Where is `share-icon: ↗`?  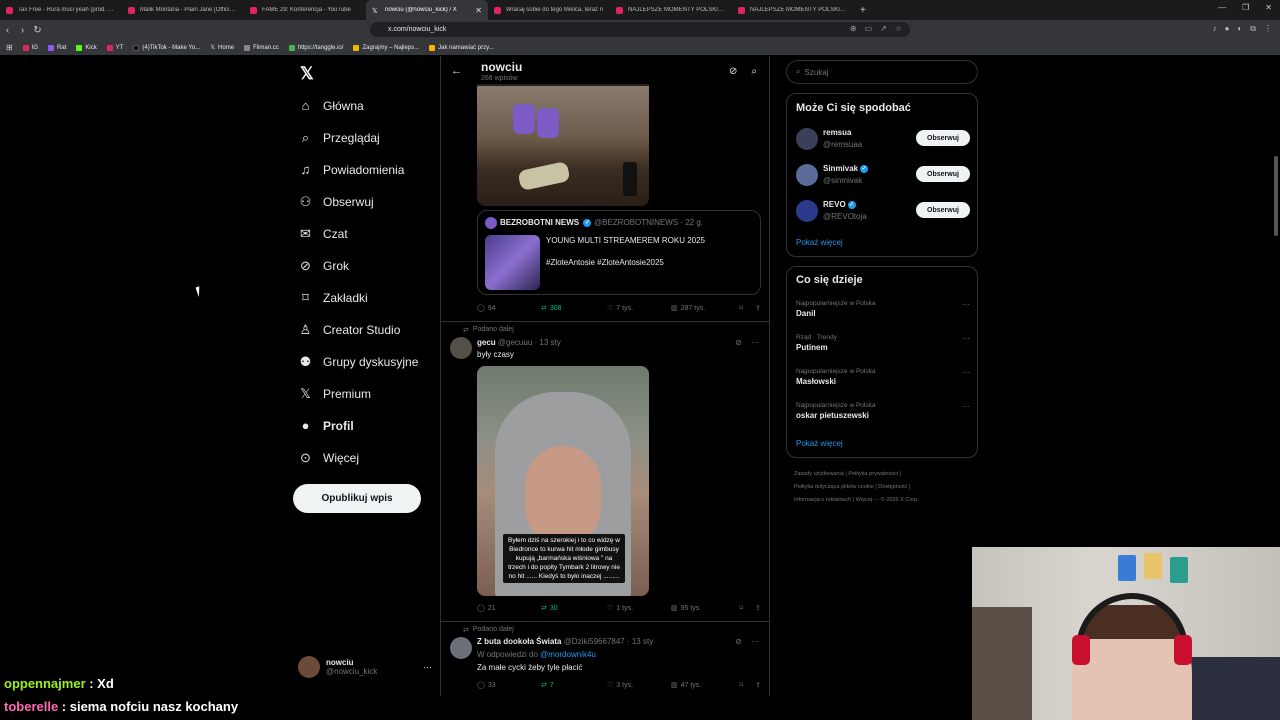
share-icon: ↗ is located at coordinates (883, 28).